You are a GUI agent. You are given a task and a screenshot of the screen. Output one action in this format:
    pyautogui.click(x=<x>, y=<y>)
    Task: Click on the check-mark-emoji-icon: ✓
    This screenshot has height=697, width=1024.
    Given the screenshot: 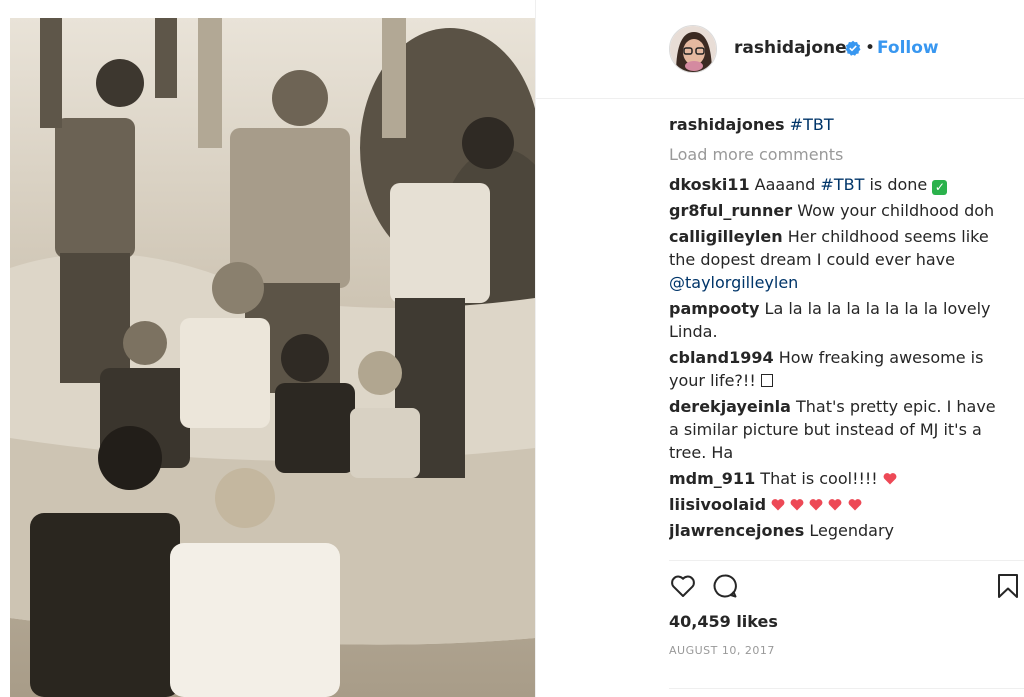 What is the action you would take?
    pyautogui.click(x=940, y=187)
    